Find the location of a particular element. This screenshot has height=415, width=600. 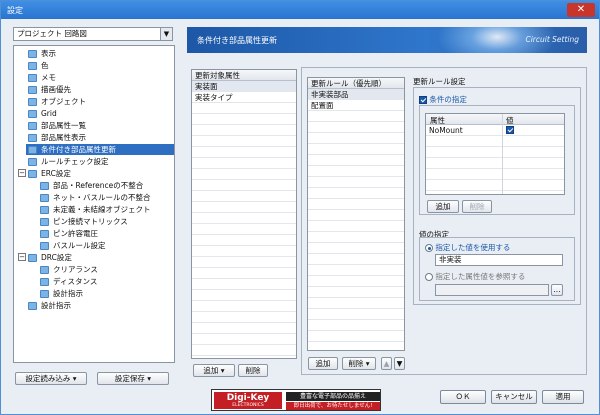

digikey-logo: Digi-Key ELECTRONICS is located at coordinates (248, 400).